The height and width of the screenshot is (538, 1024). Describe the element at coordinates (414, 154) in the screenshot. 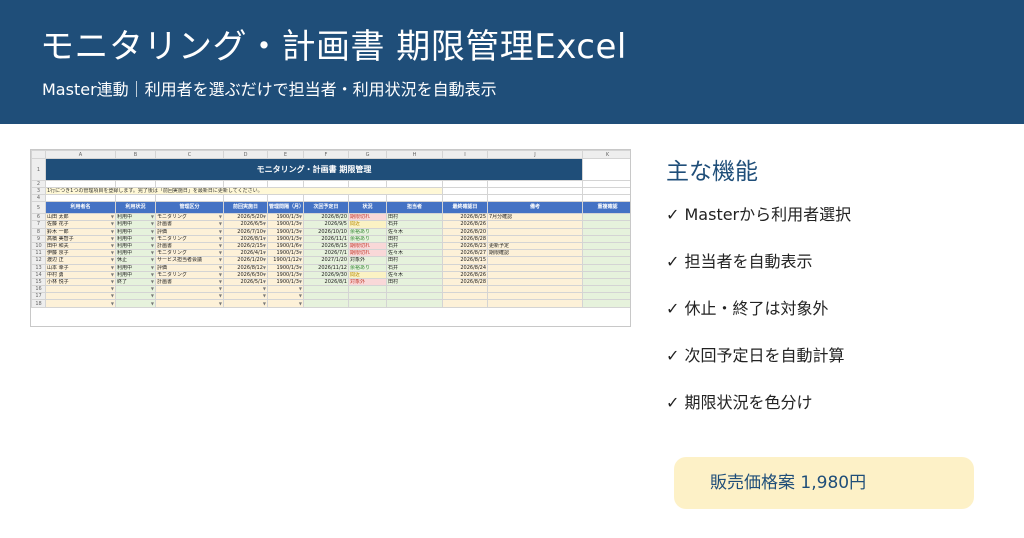

I see `column-letter: H` at that location.